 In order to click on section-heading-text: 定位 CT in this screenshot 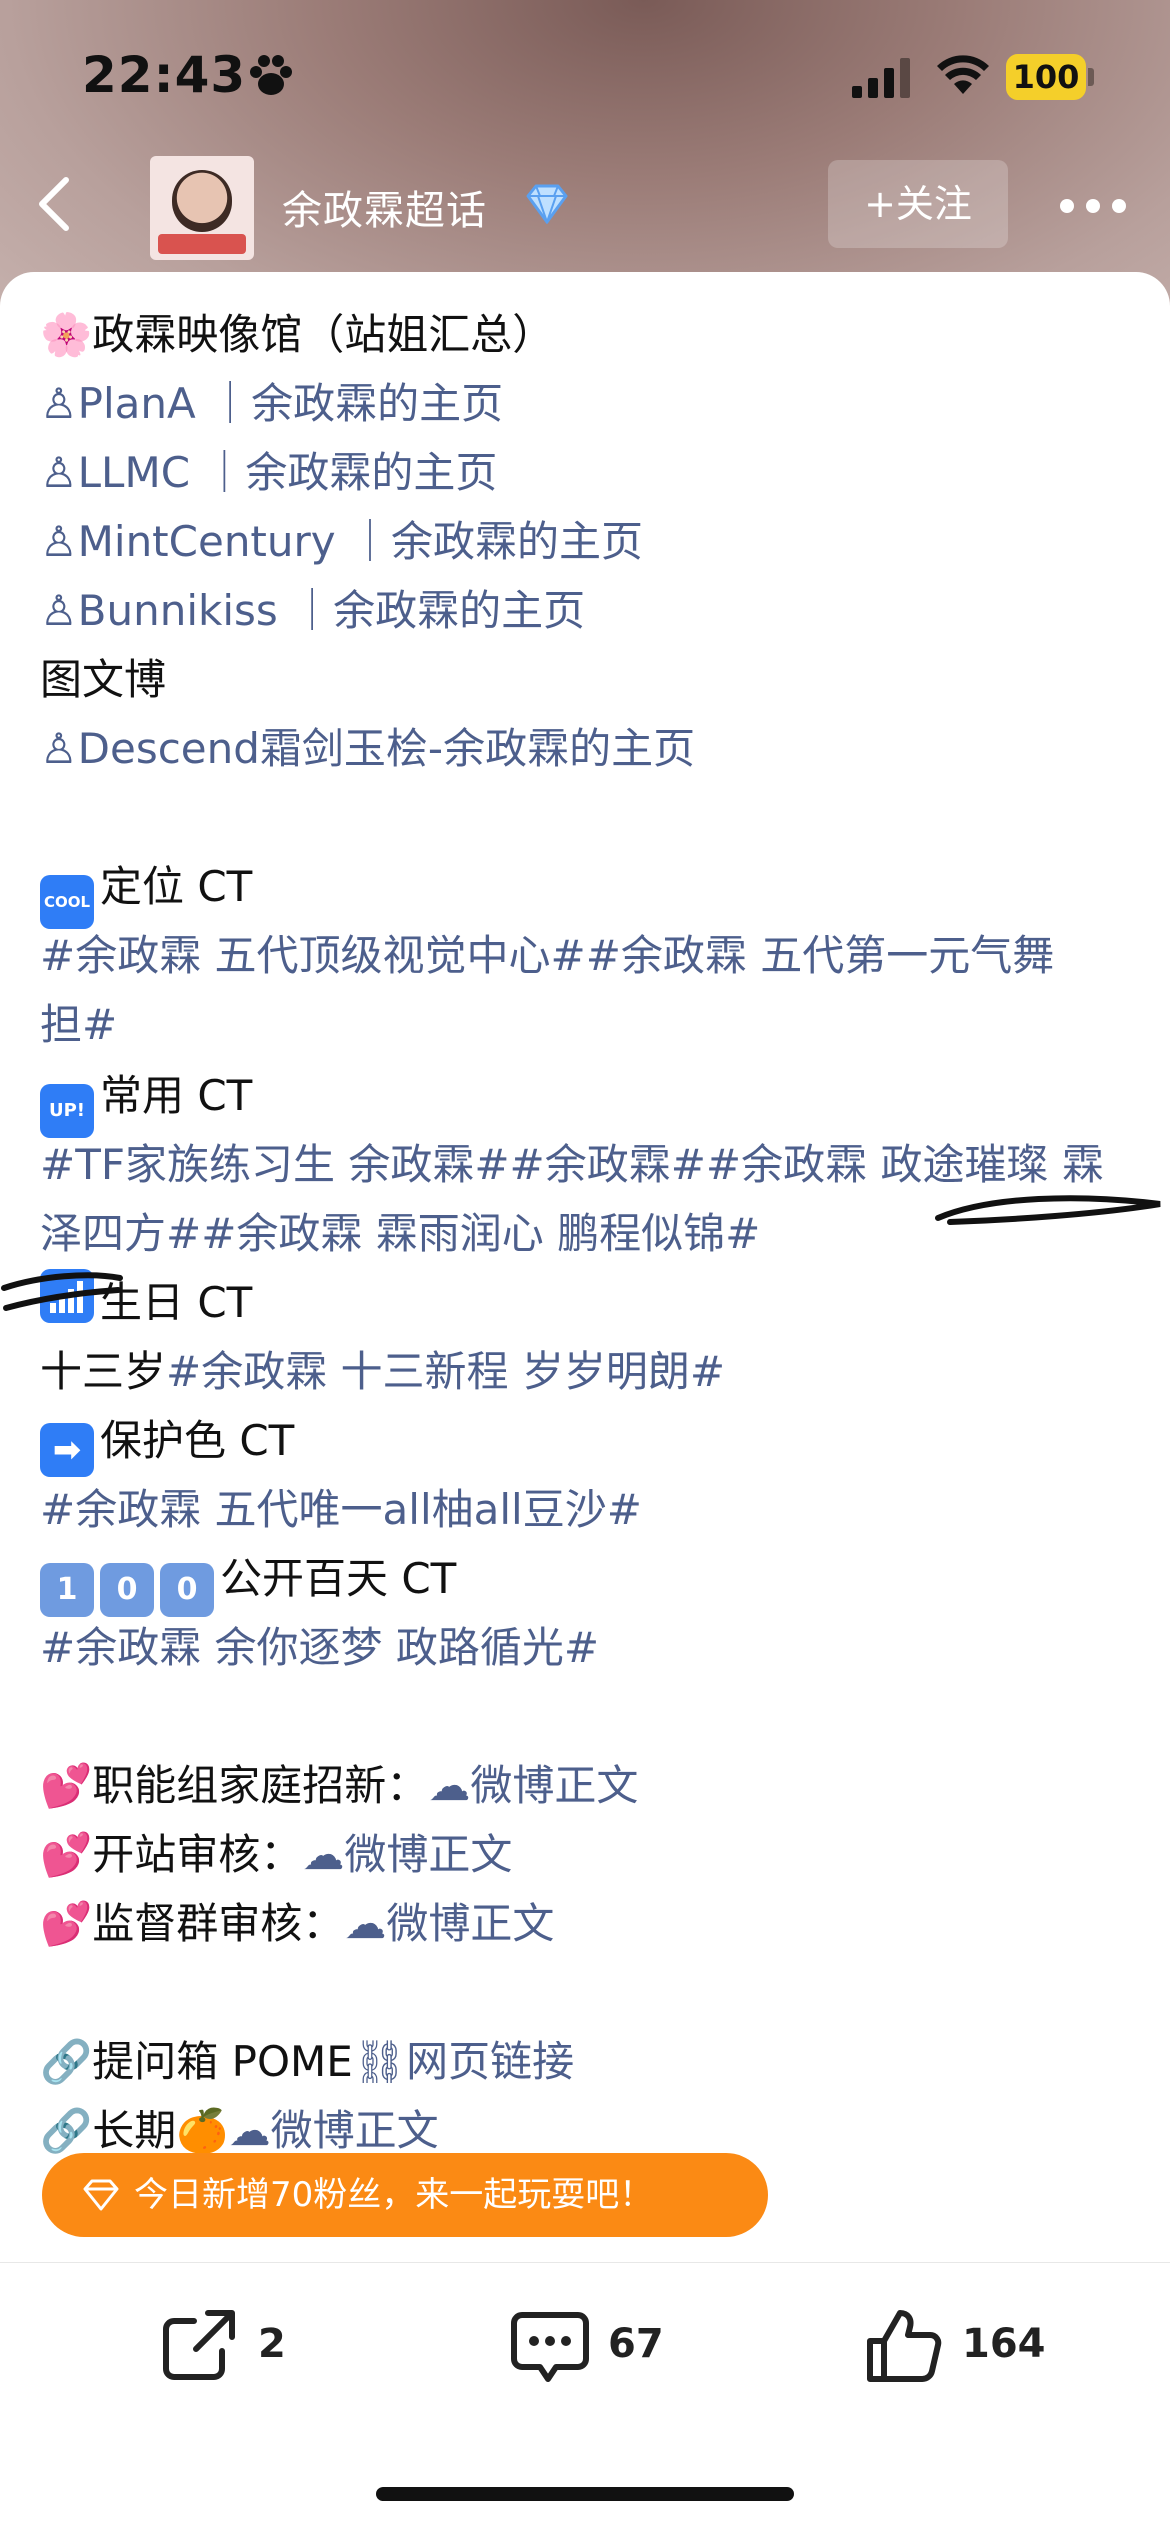, I will do `click(176, 886)`.